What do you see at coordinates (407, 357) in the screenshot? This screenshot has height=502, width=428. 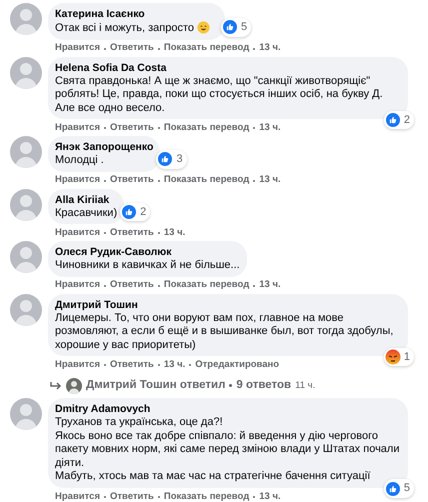 I see `reaction-number: 1` at bounding box center [407, 357].